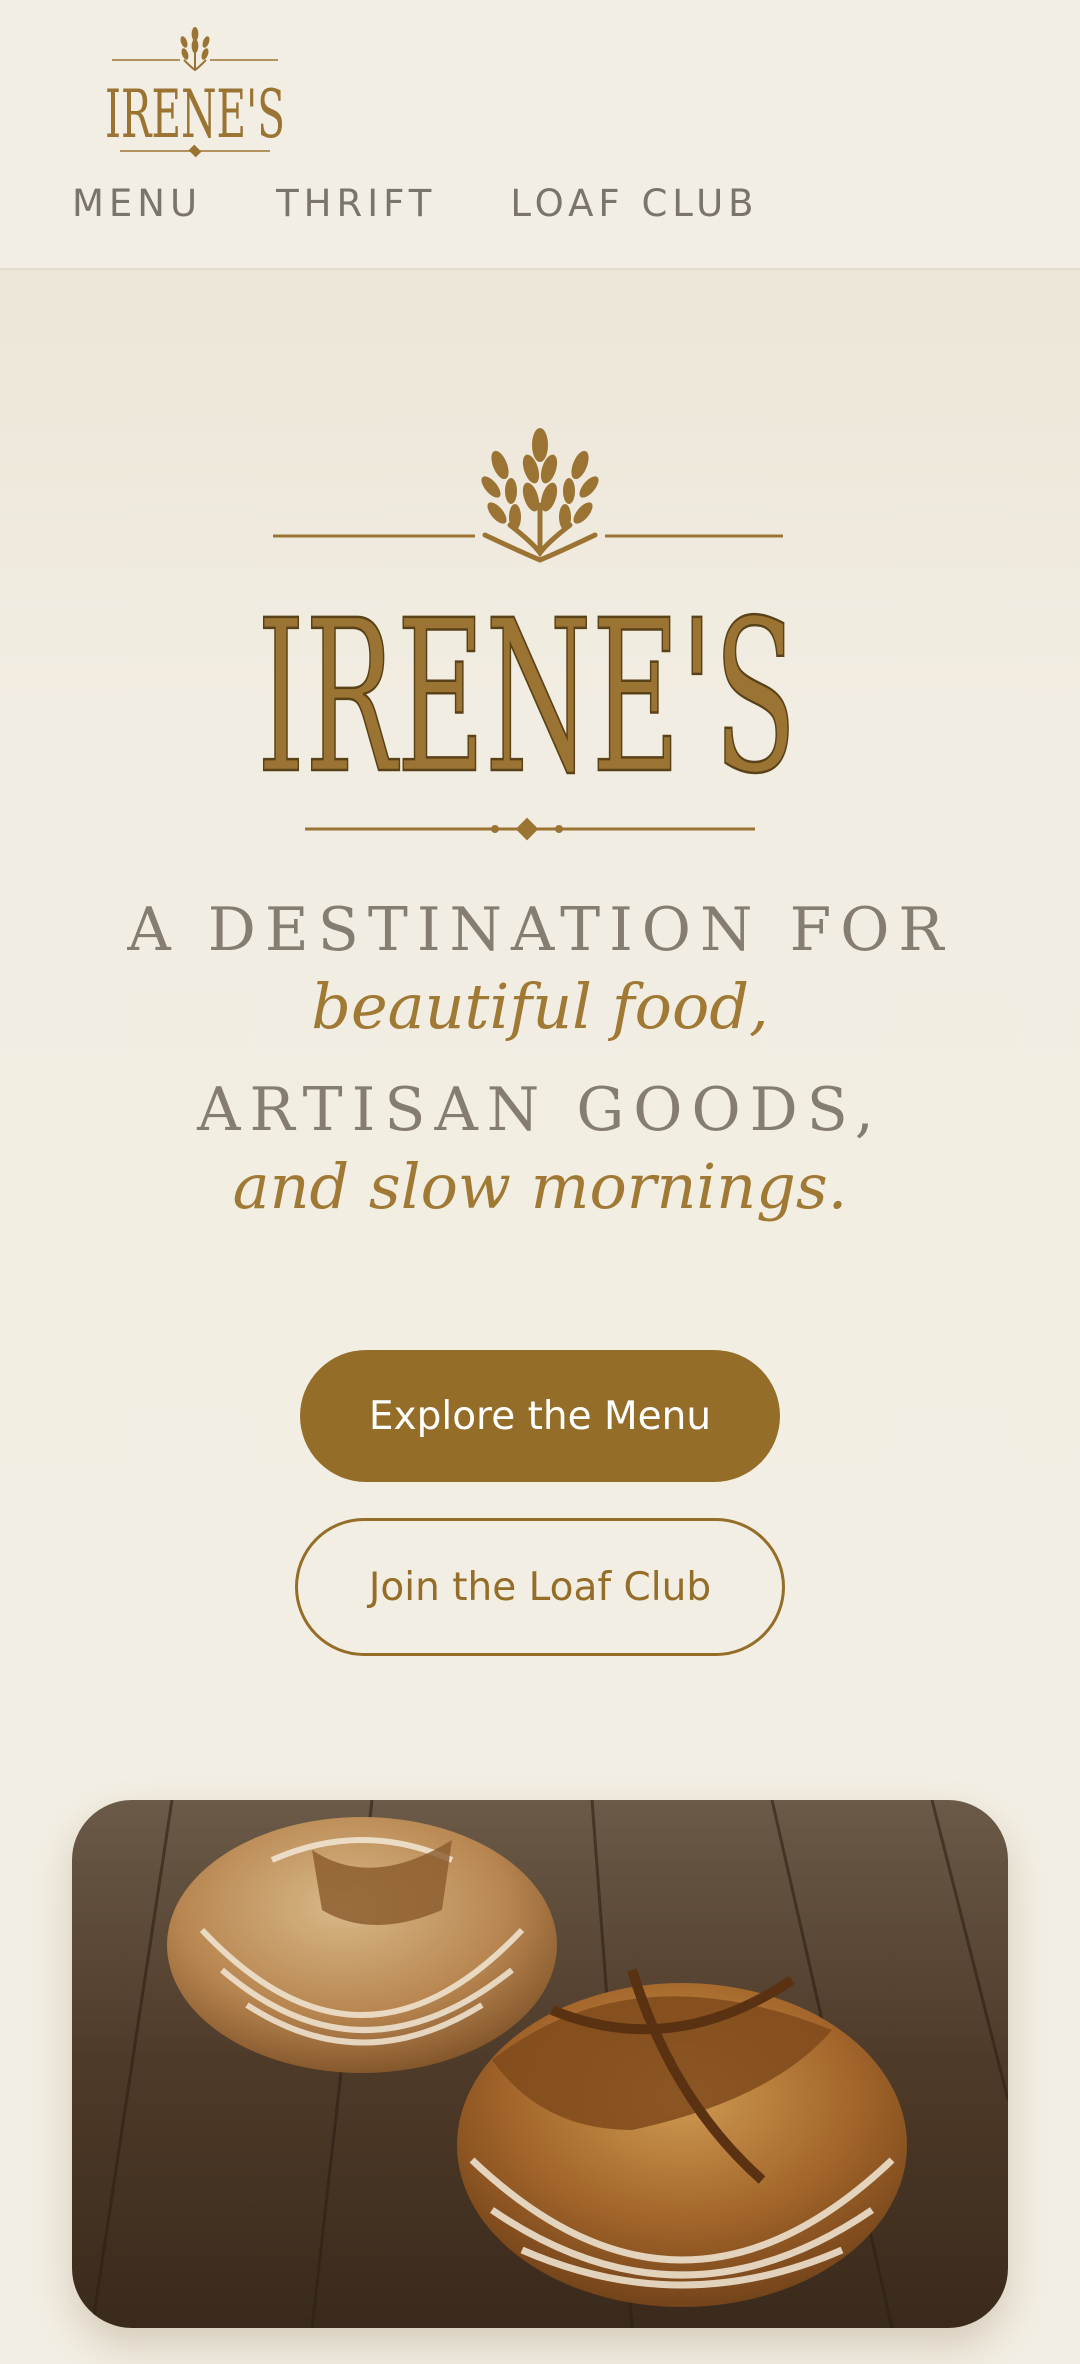  Describe the element at coordinates (540, 1110) in the screenshot. I see `tagline-line-3: ARTISAN GOODS,` at that location.